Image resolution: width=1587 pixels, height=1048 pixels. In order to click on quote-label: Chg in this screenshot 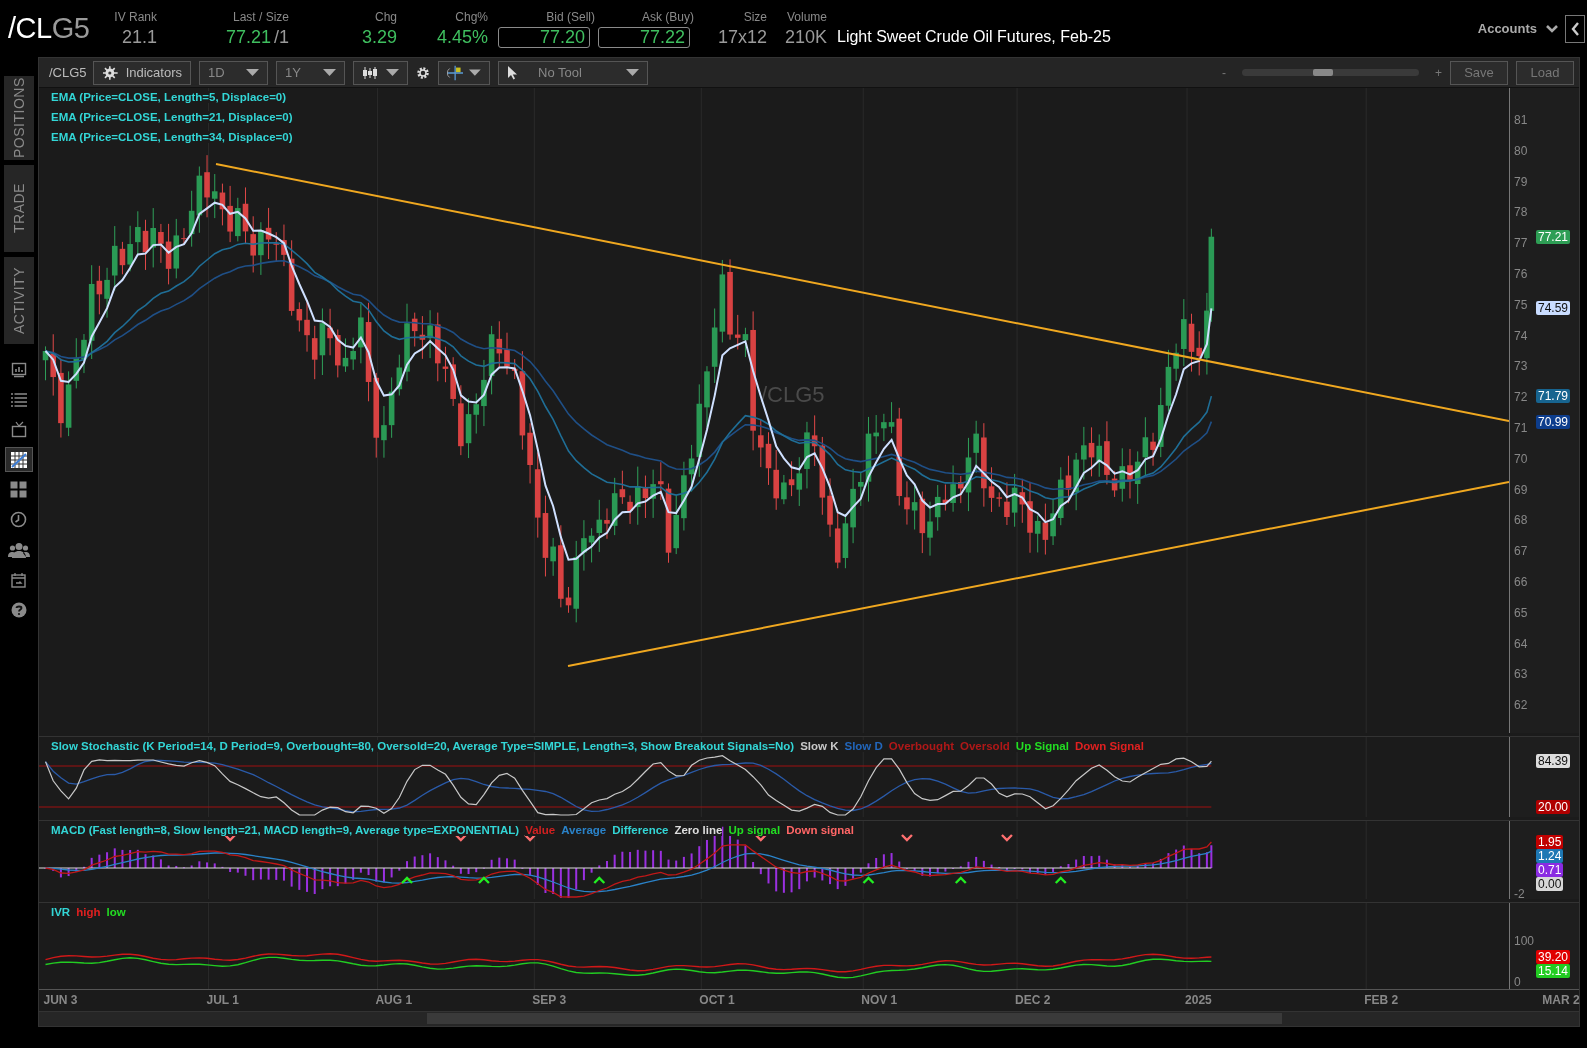, I will do `click(386, 16)`.